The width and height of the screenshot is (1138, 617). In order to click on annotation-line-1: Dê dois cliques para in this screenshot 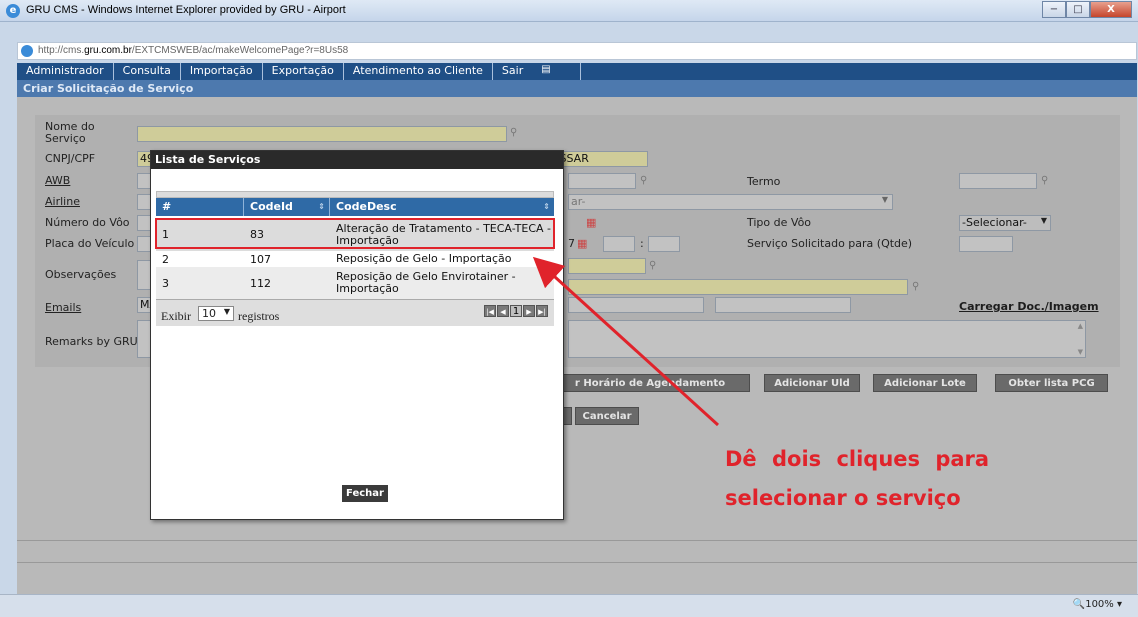, I will do `click(857, 459)`.